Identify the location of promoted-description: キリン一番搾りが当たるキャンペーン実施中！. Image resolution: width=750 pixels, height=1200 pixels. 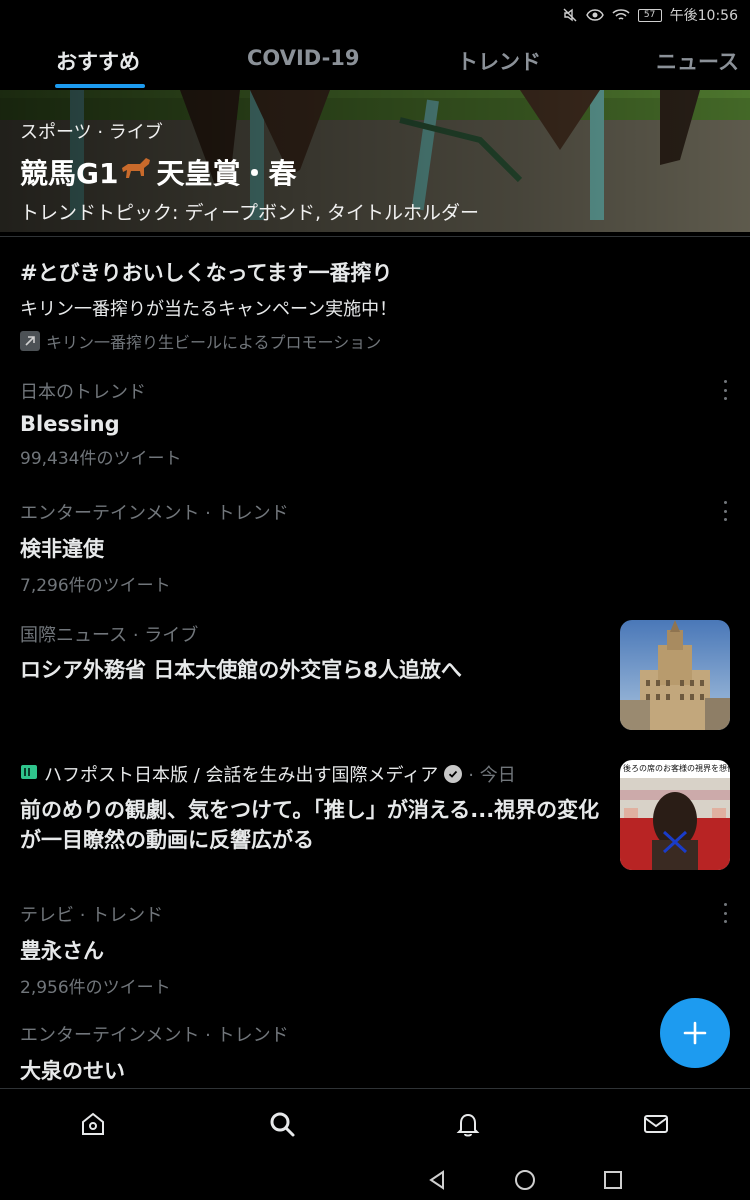
(209, 309).